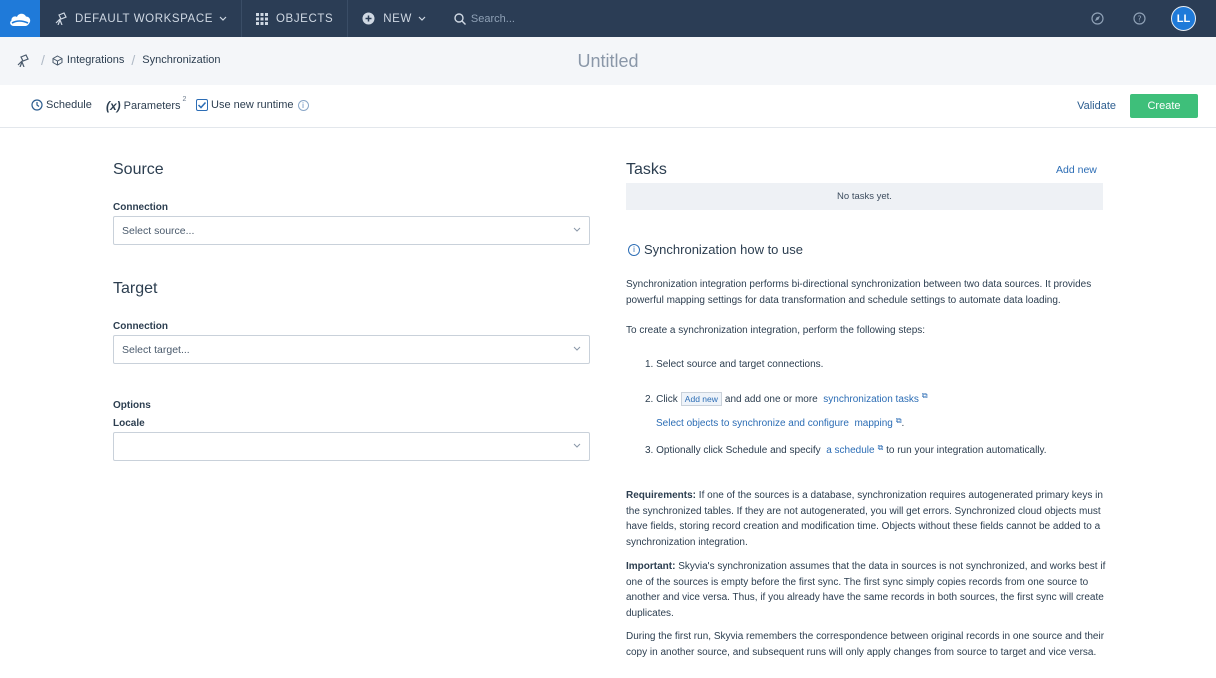 The image size is (1216, 678). I want to click on workspace-label: DEFAULT WORKSPACE, so click(144, 18).